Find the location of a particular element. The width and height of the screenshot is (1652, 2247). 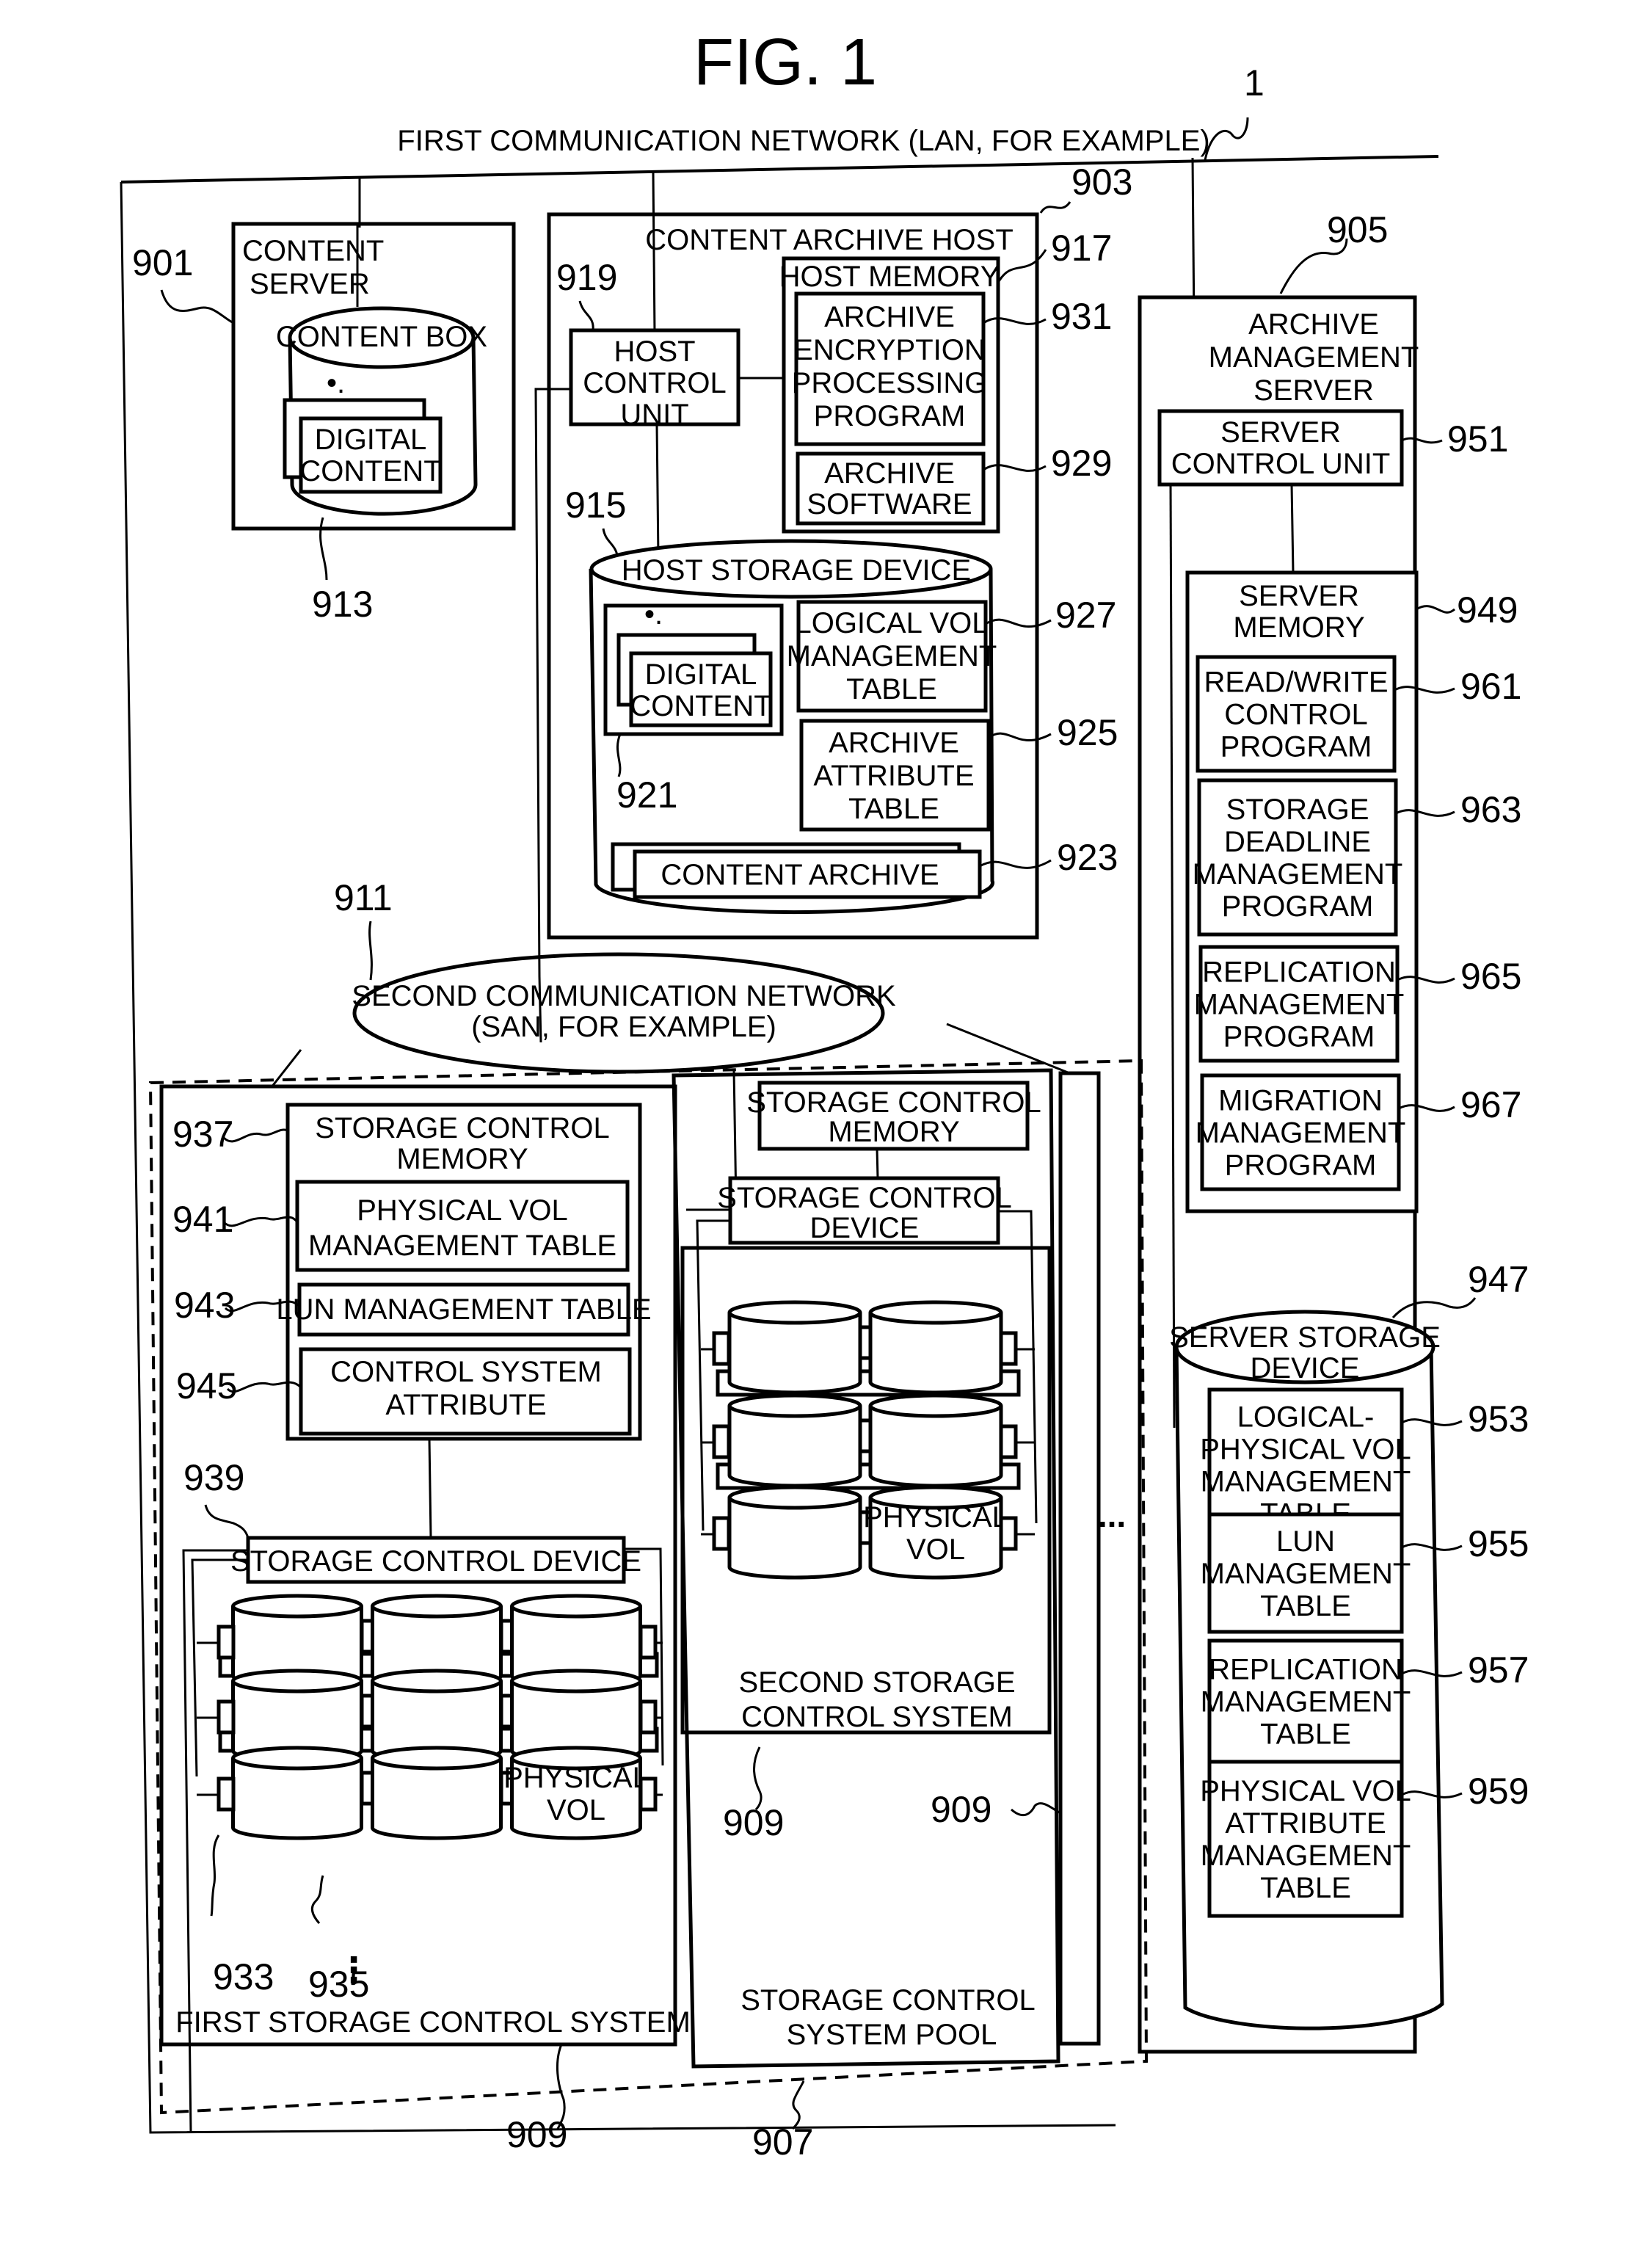

second-storage-system-label-1: SECOND STORAGE is located at coordinates (876, 1683).